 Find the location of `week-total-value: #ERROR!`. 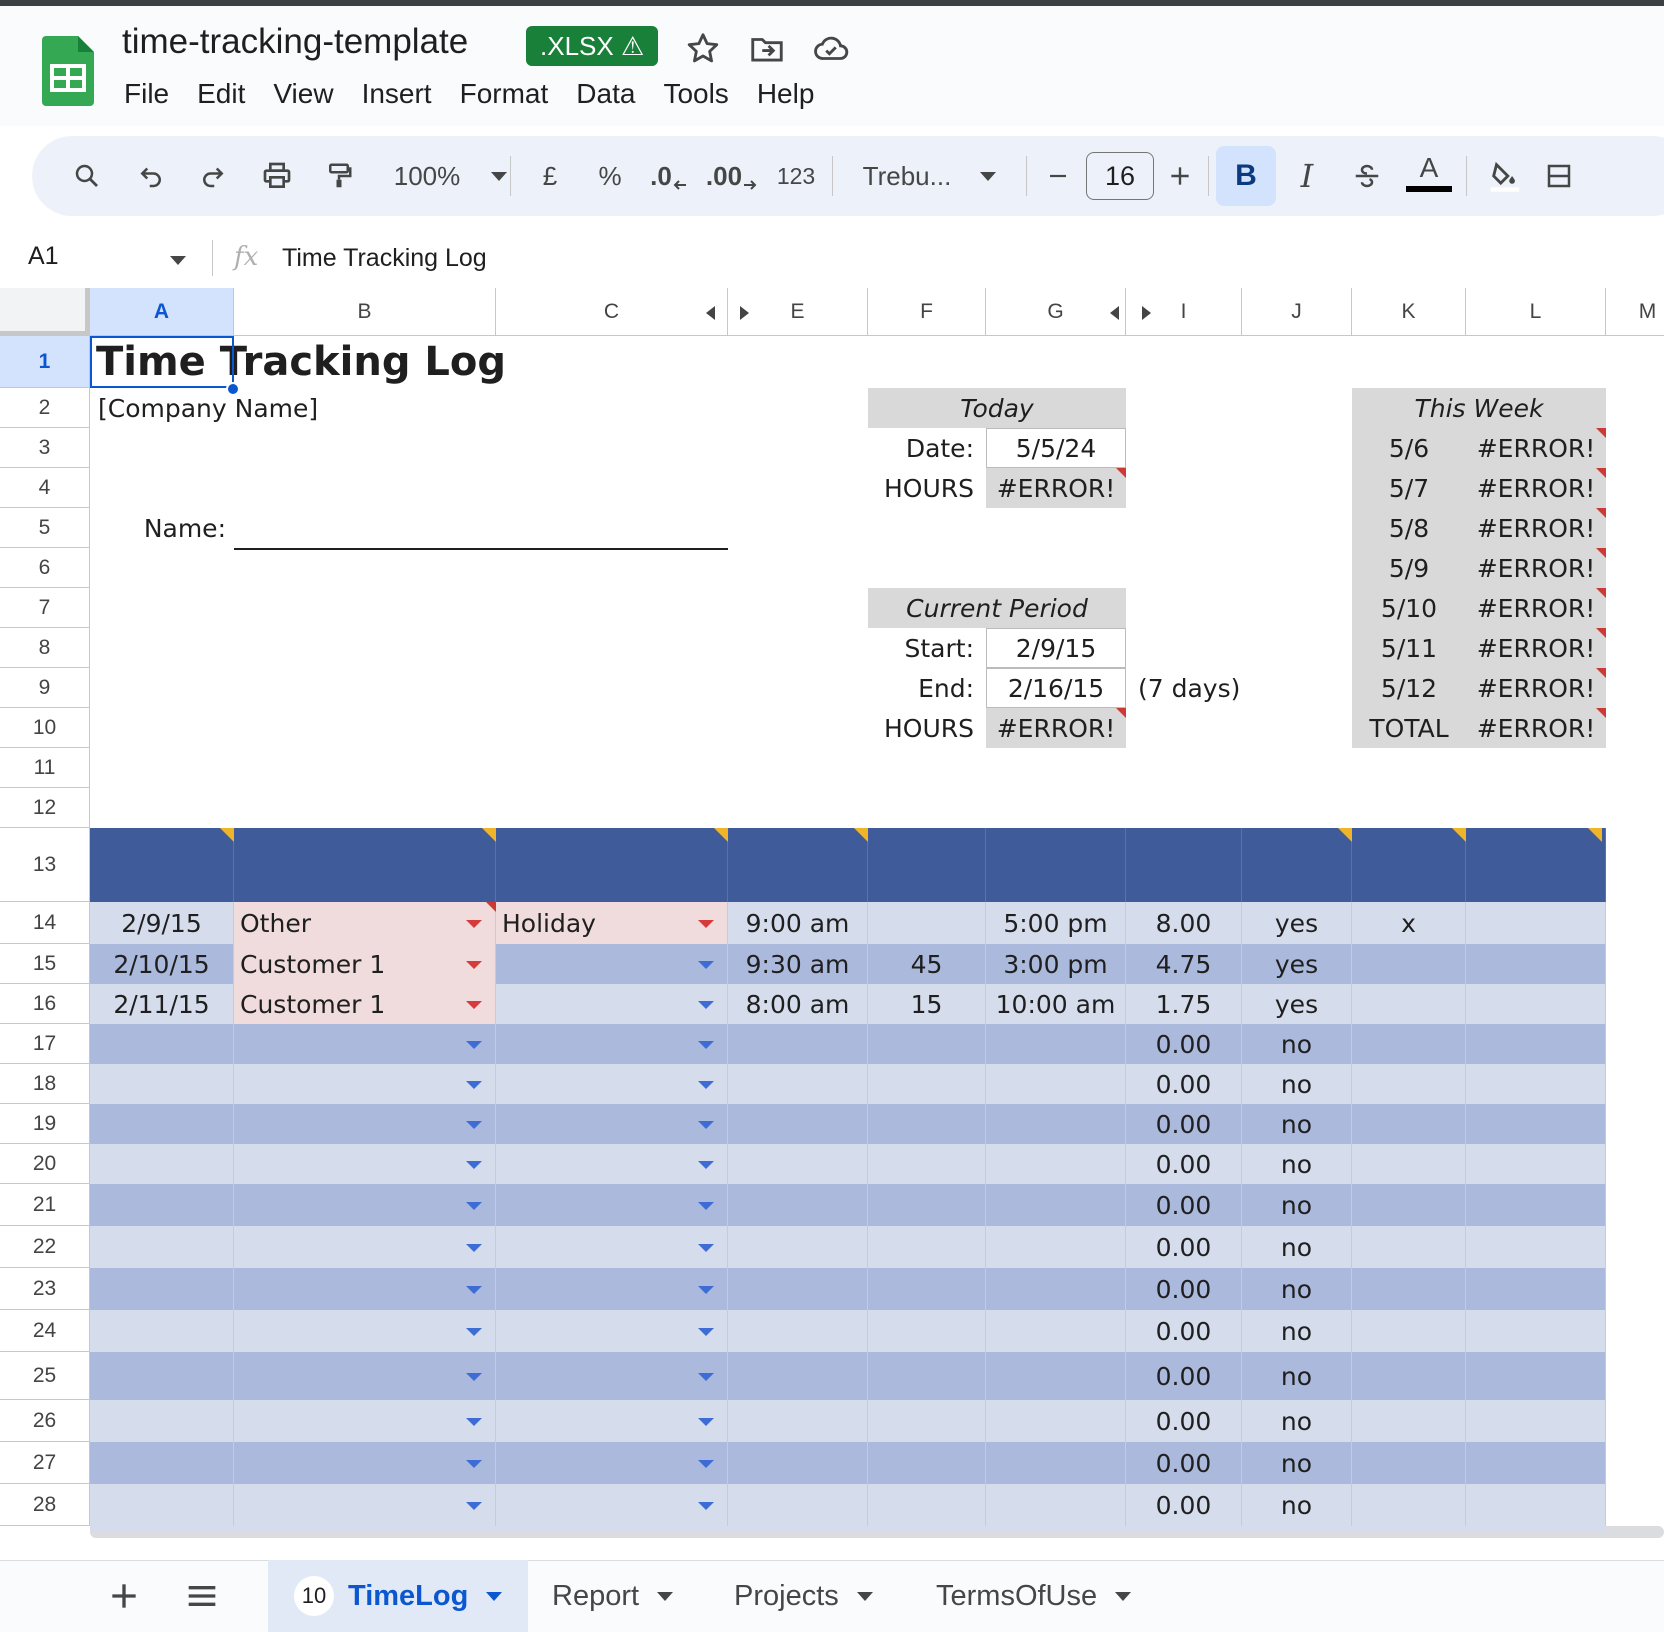

week-total-value: #ERROR! is located at coordinates (1536, 728).